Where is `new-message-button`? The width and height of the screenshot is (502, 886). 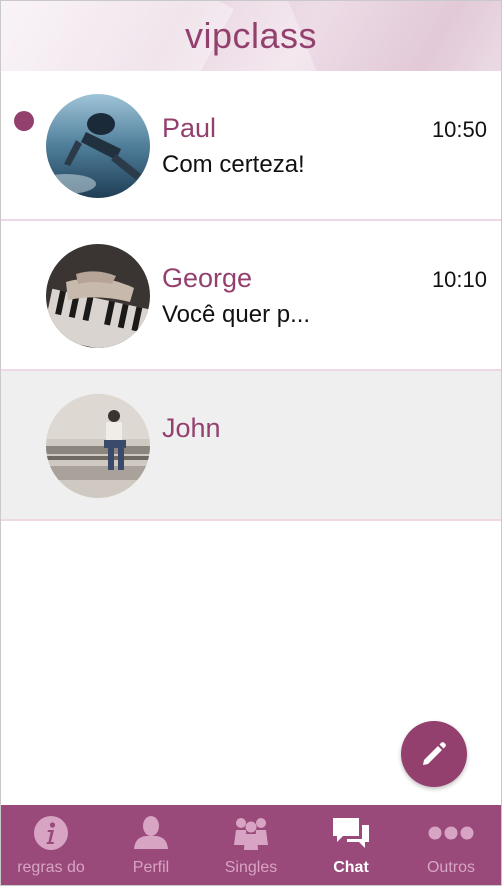
new-message-button is located at coordinates (434, 754).